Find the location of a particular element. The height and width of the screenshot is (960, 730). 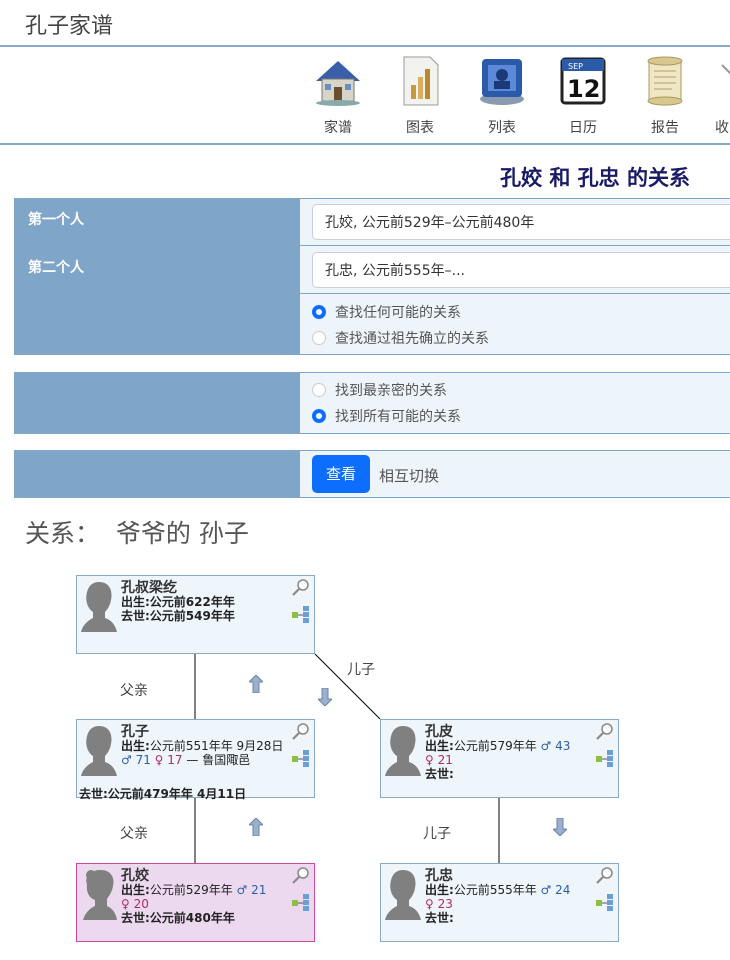

mother-age: ♀ 21 is located at coordinates (439, 760).